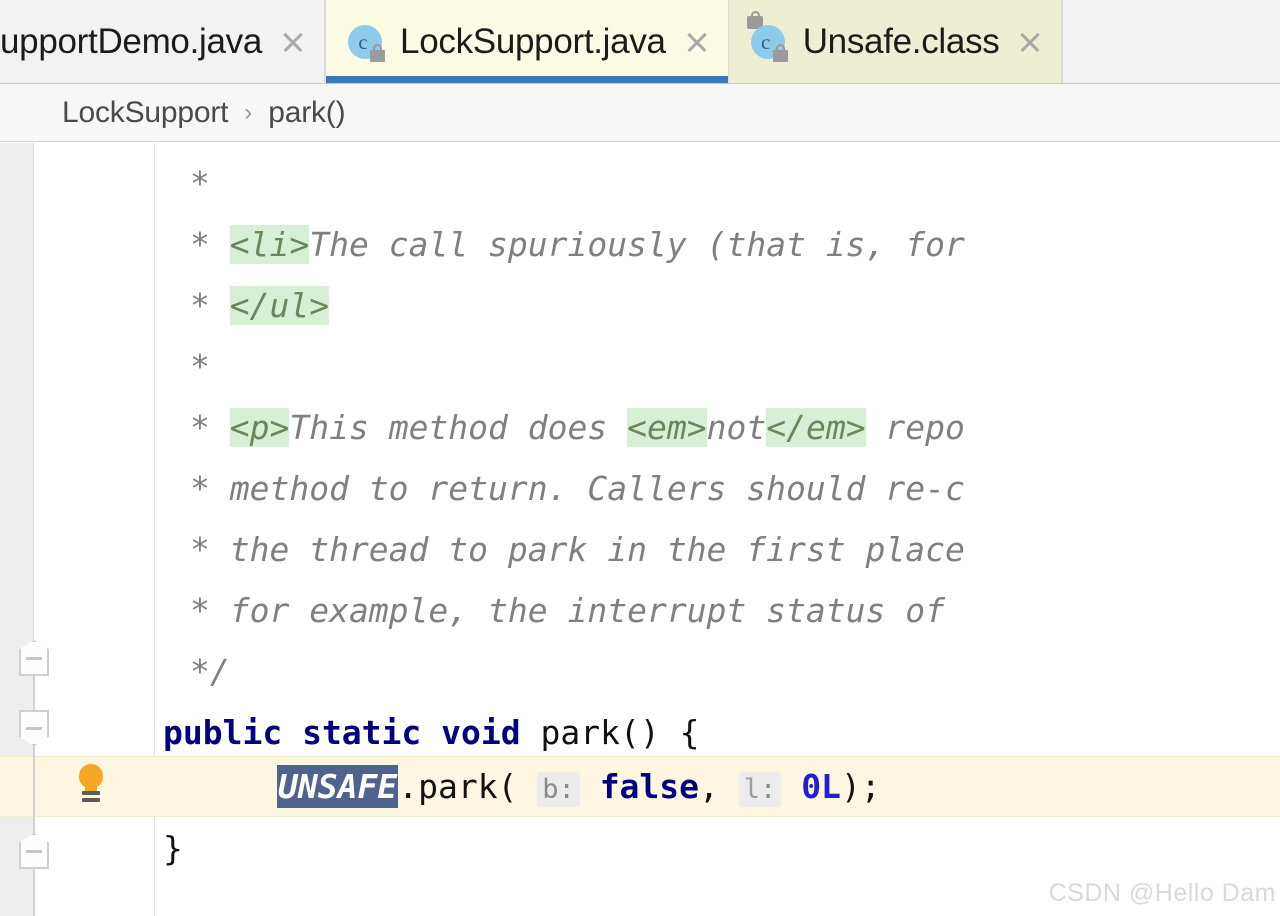 The image size is (1280, 916). I want to click on javadoc-html-tag: <p>, so click(259, 427).